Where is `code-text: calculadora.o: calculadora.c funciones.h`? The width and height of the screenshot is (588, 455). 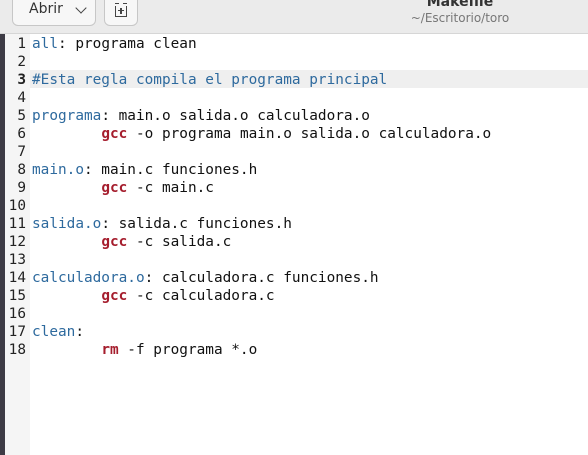 code-text: calculadora.o: calculadora.c funciones.h is located at coordinates (205, 278).